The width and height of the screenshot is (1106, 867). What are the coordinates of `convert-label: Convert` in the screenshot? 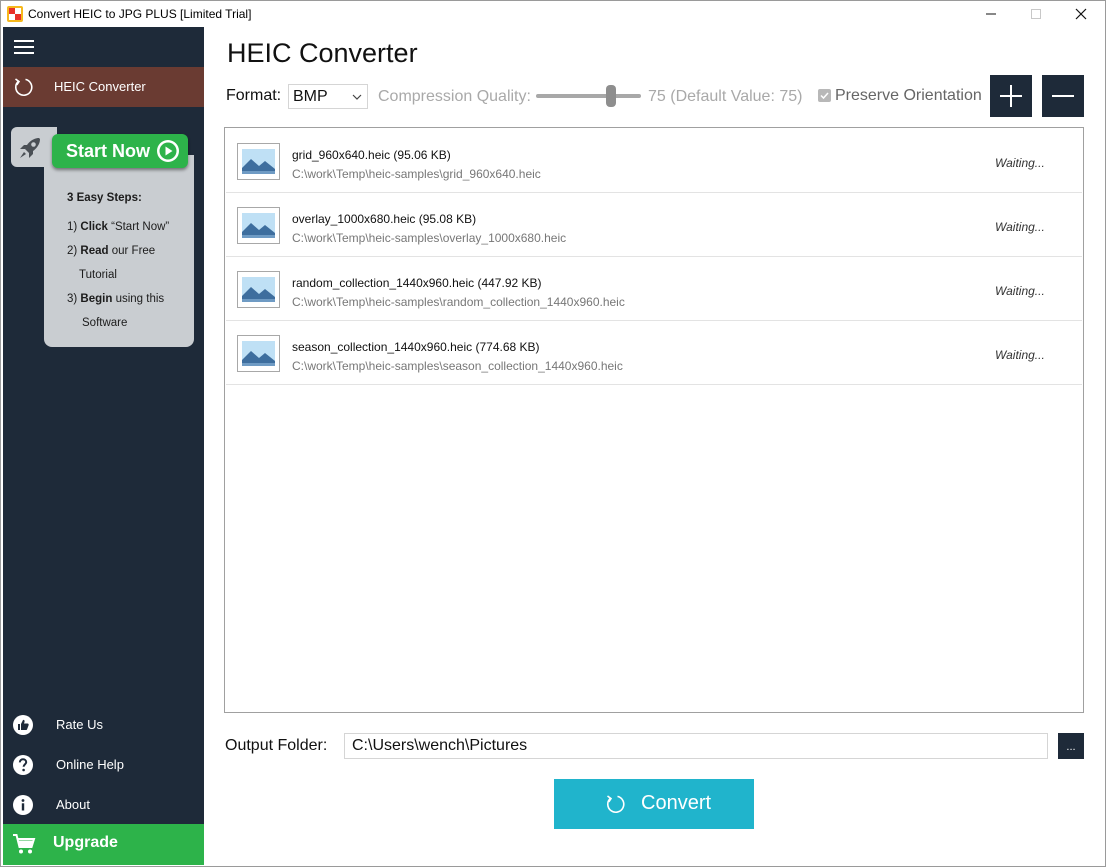 It's located at (676, 803).